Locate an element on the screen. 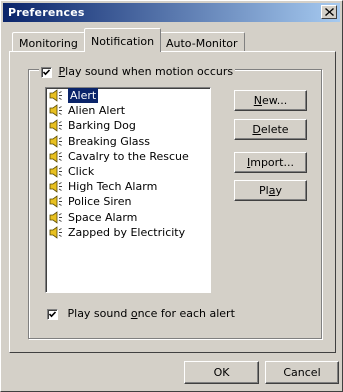  sound-name: Space Alarm is located at coordinates (103, 217).